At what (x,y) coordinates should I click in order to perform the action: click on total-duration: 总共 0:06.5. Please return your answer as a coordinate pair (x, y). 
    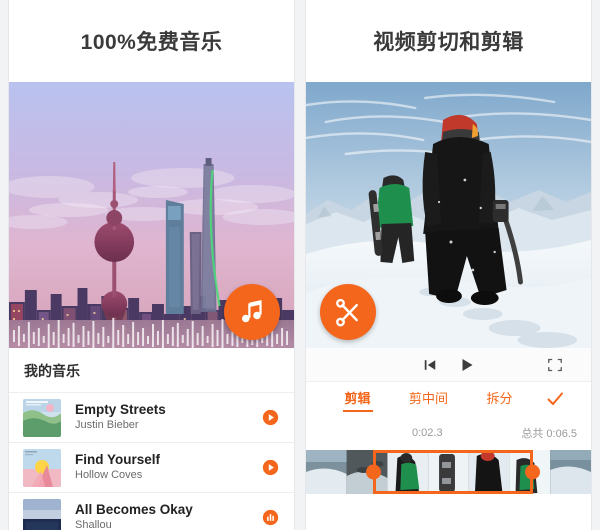
    Looking at the image, I should click on (549, 434).